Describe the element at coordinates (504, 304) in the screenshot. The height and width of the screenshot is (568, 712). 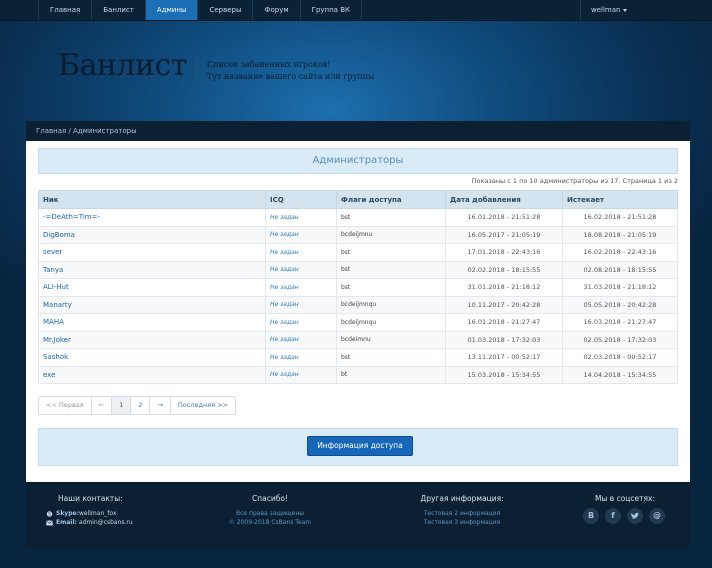
I see `admin-added: 10.11.2017 - 20:42:28` at that location.